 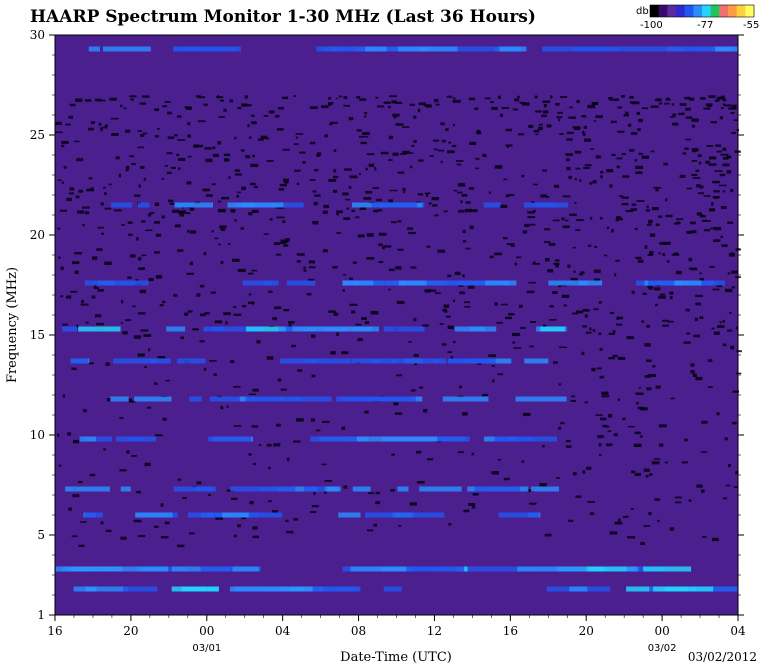 I want to click on colorbar-unit: db, so click(x=642, y=11).